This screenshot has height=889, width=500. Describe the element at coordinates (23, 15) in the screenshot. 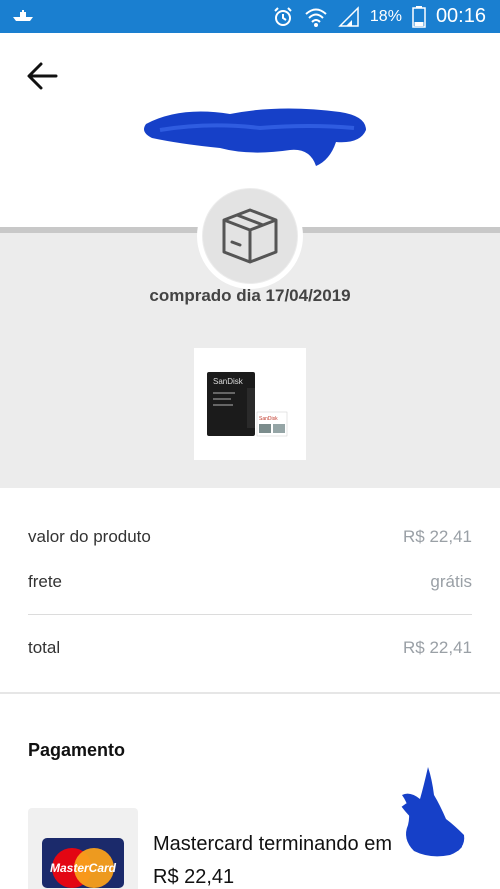

I see `boat-icon` at that location.